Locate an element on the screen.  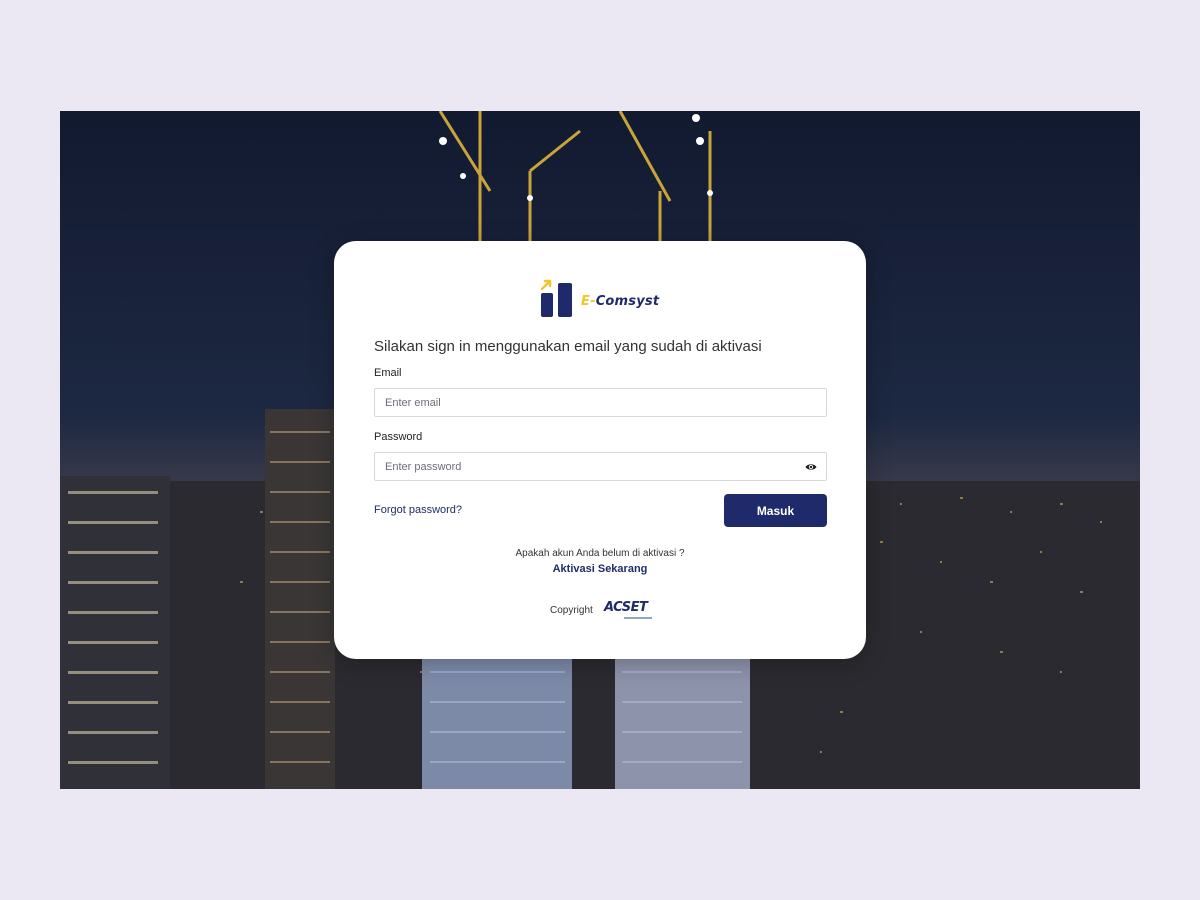
bar-chart-arrow-icon is located at coordinates (556, 298).